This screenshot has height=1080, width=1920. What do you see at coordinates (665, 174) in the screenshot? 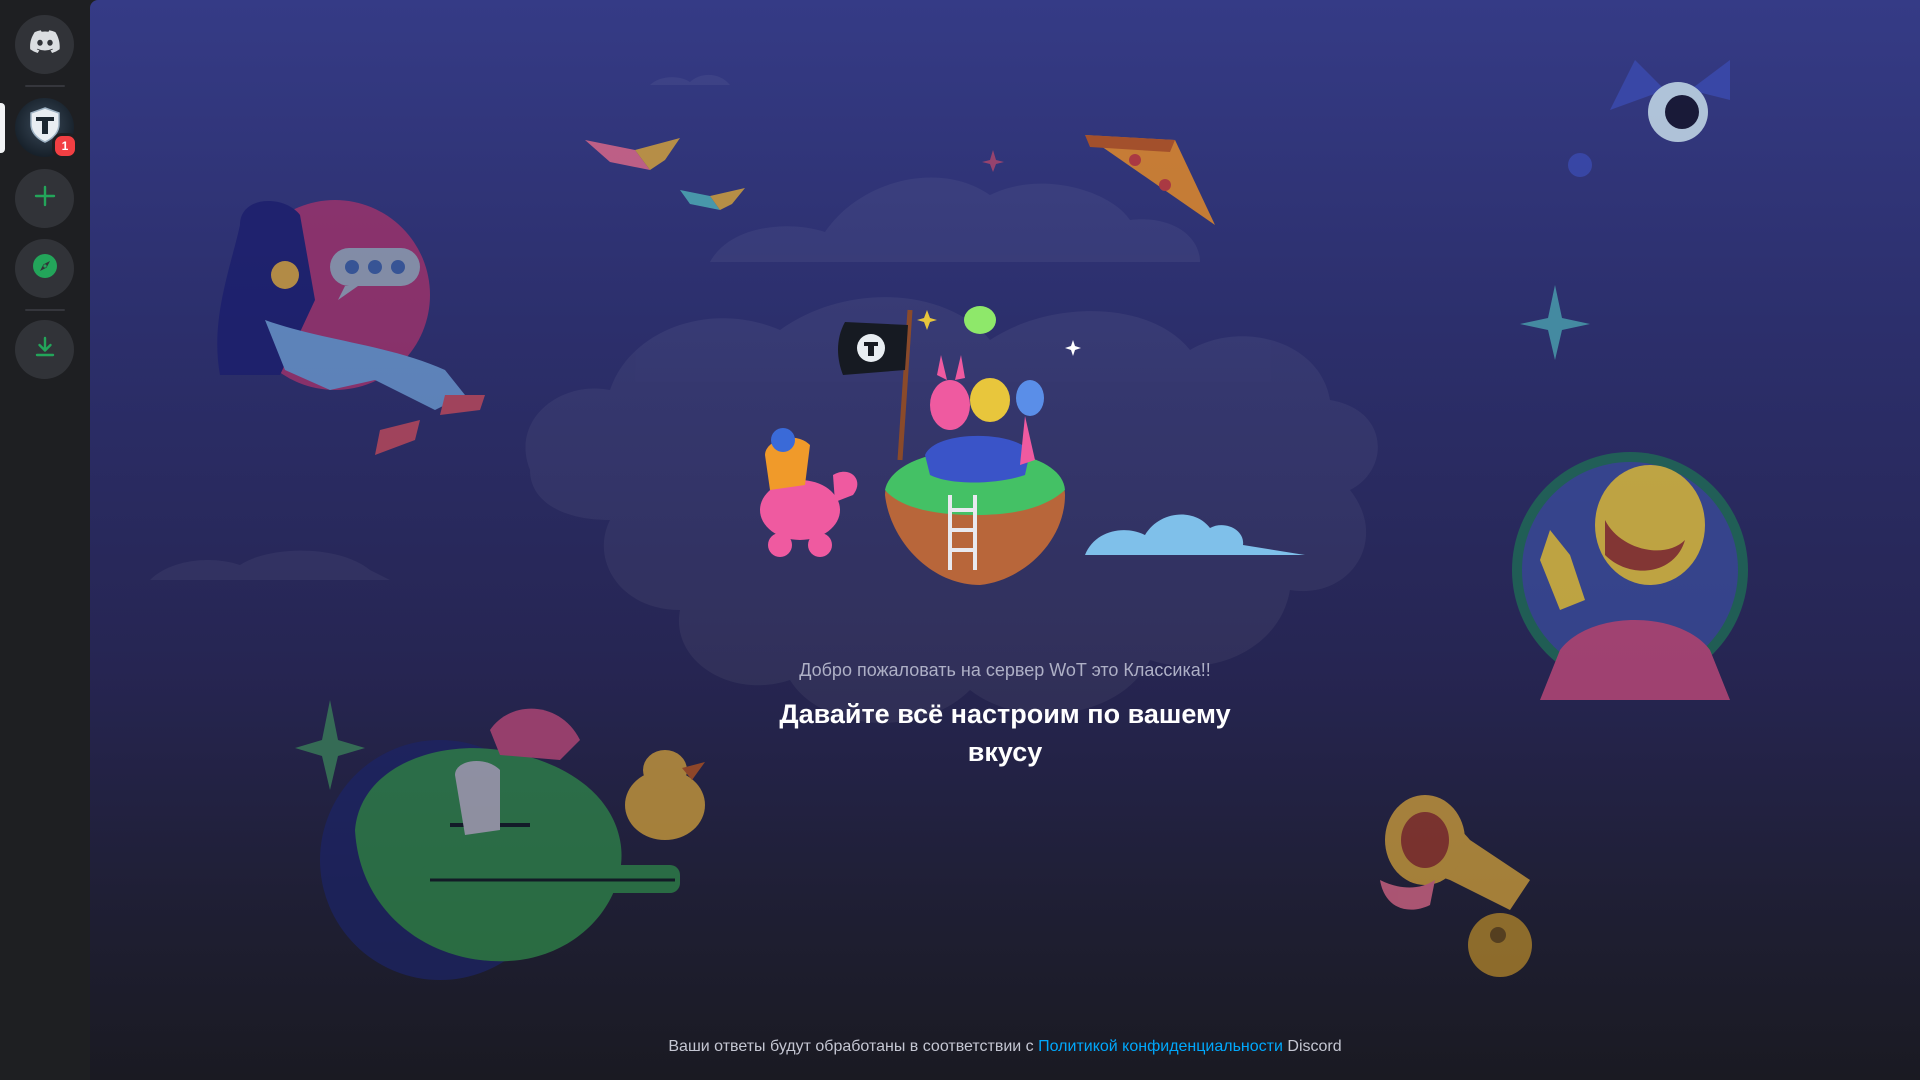
I see `flying-books-illustration` at bounding box center [665, 174].